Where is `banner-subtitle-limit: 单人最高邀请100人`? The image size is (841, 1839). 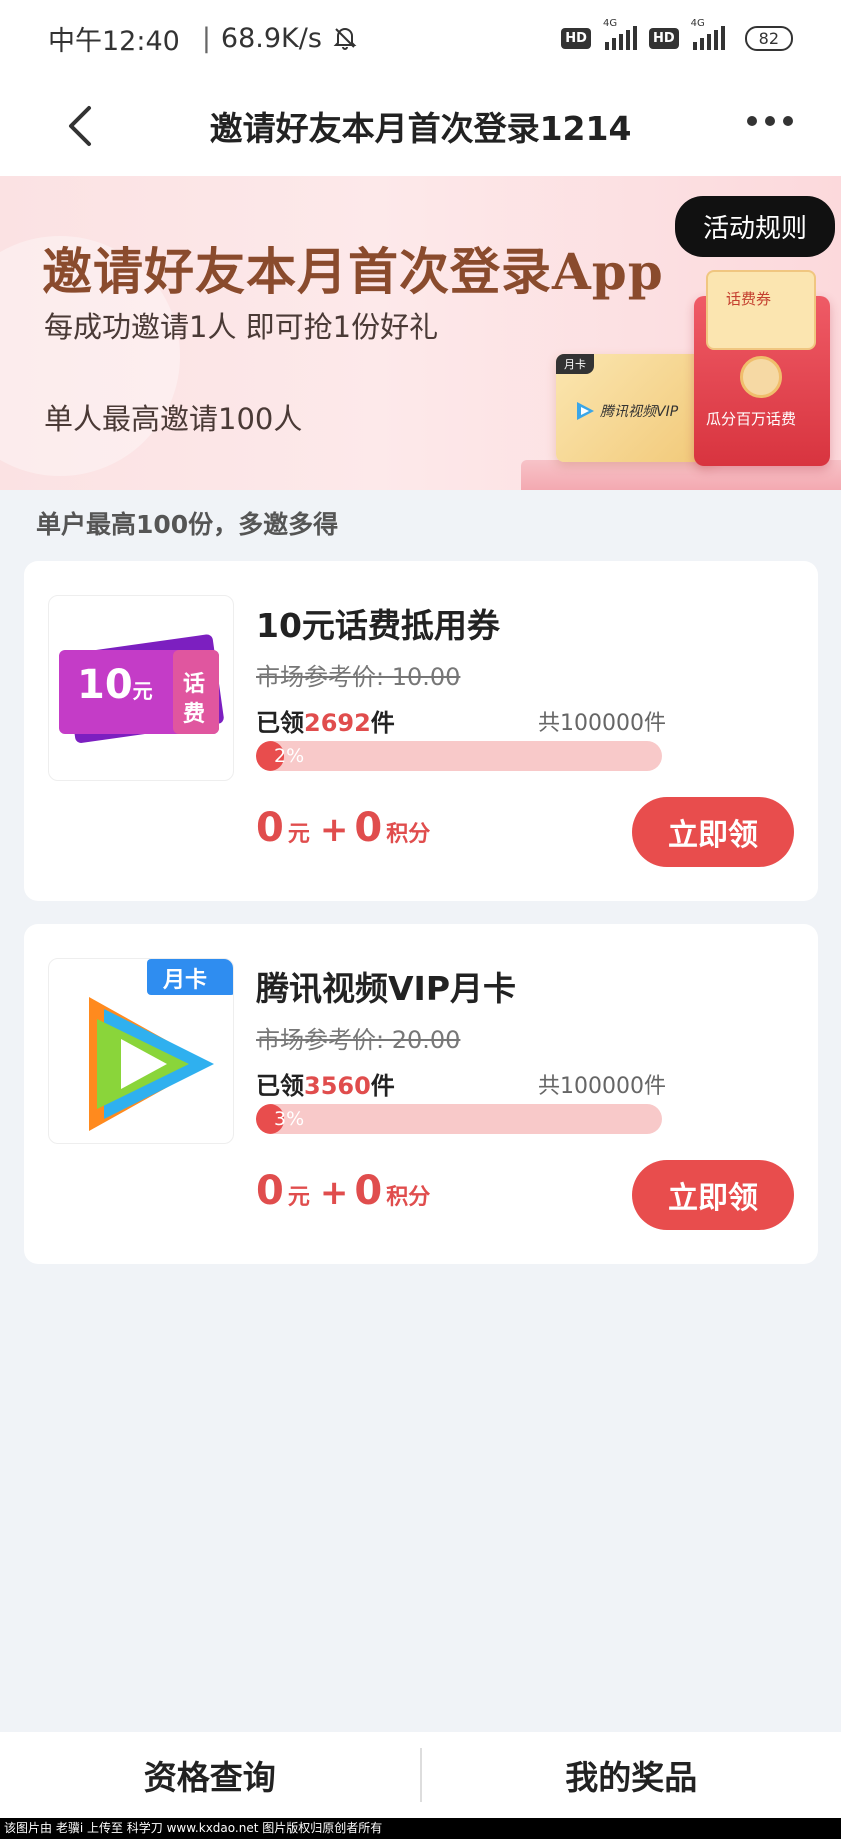
banner-subtitle-limit: 单人最高邀请100人 is located at coordinates (173, 419).